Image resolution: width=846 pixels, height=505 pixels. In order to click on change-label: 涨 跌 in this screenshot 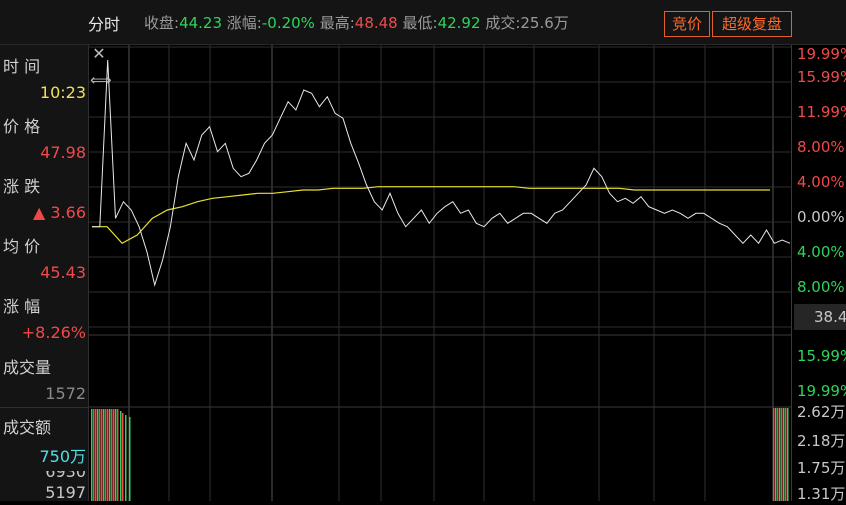, I will do `click(22, 186)`.